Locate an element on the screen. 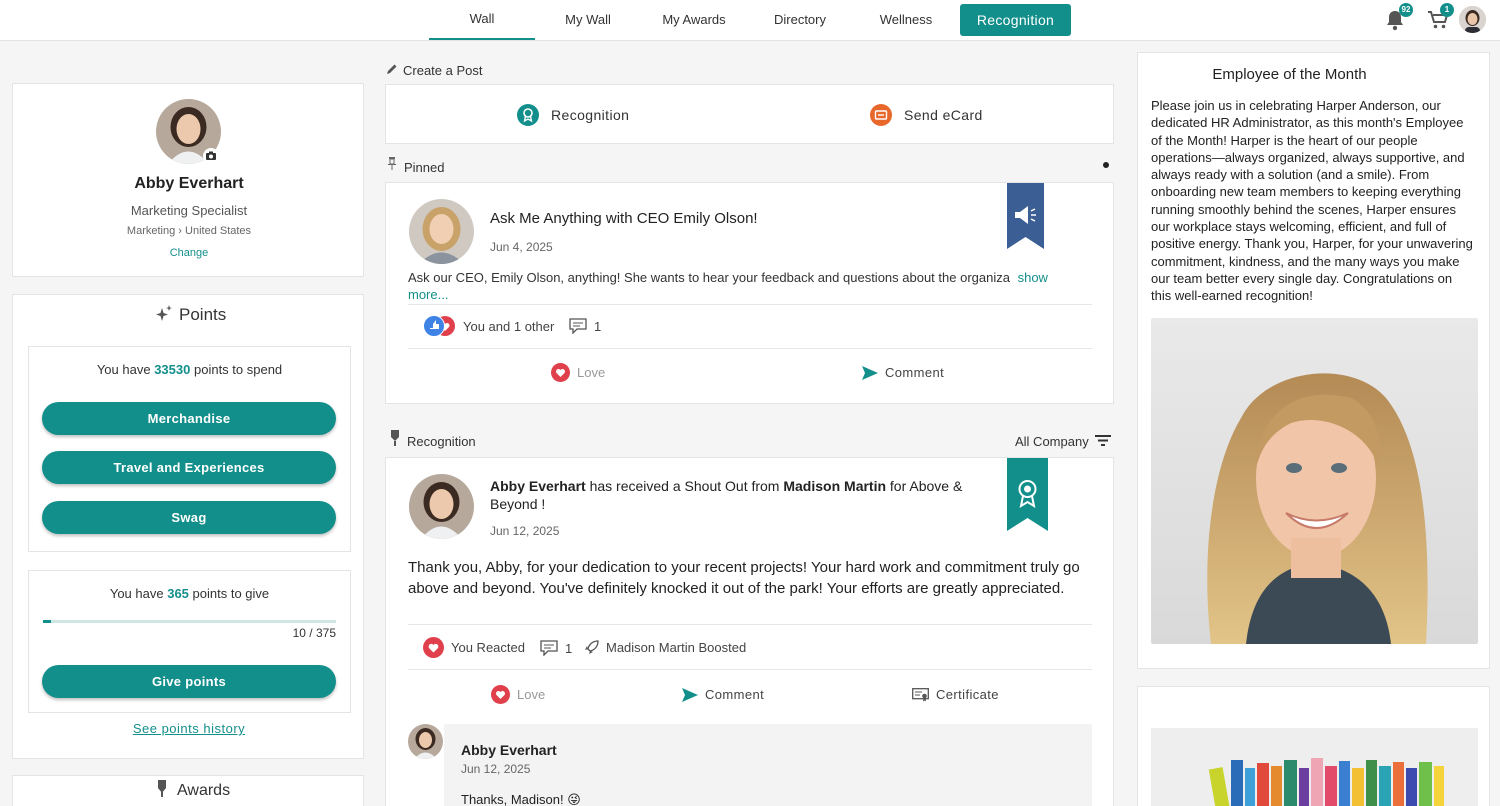 The height and width of the screenshot is (806, 1500). pinned-love-button: Love is located at coordinates (578, 372).